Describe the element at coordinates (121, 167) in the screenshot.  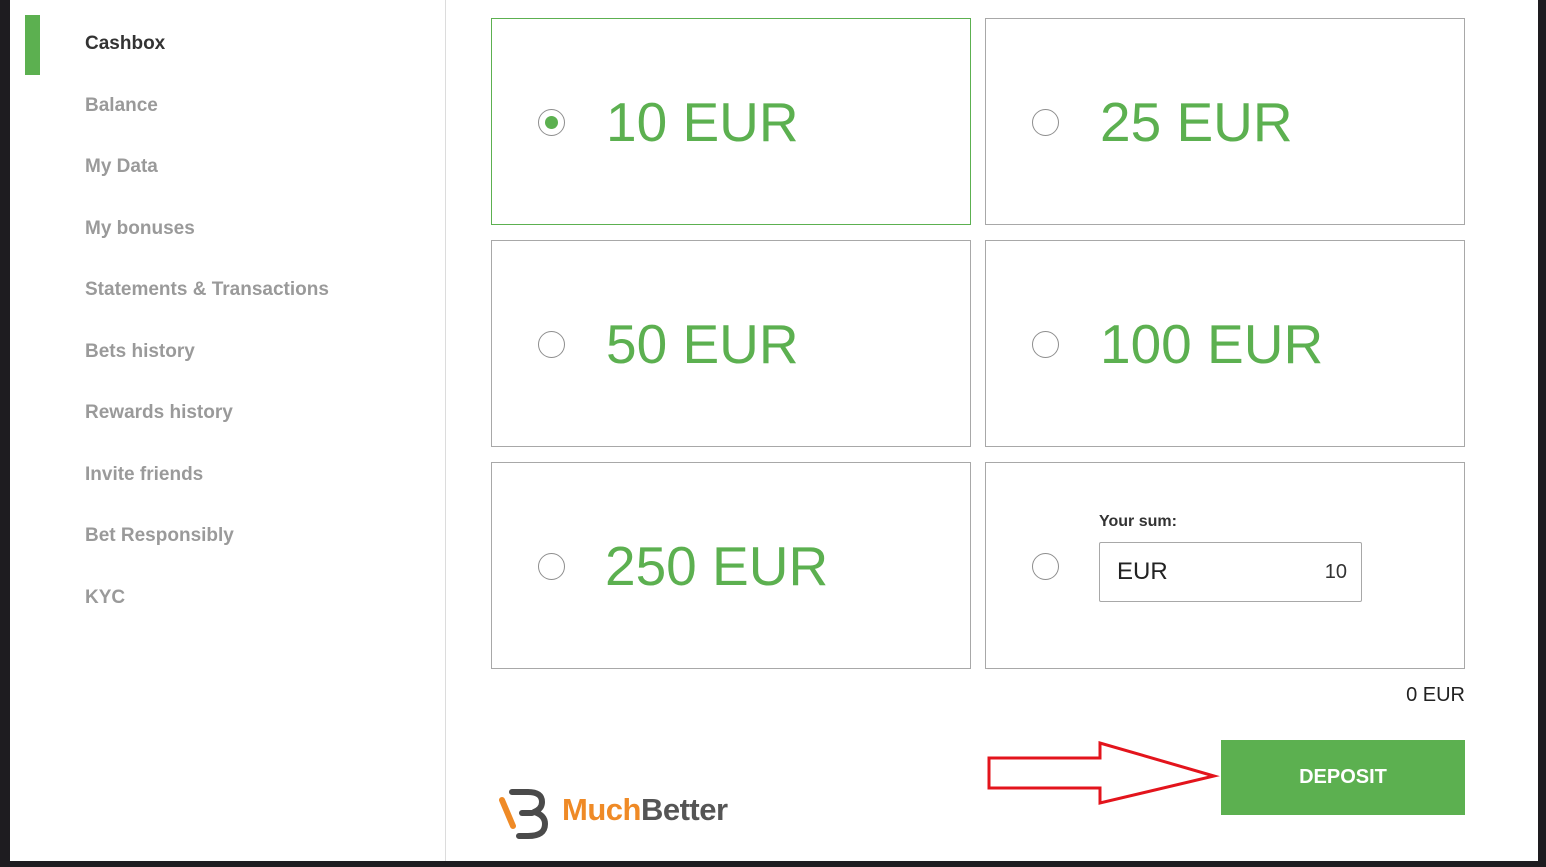
I see `sidebar-item-my-data: My Data` at that location.